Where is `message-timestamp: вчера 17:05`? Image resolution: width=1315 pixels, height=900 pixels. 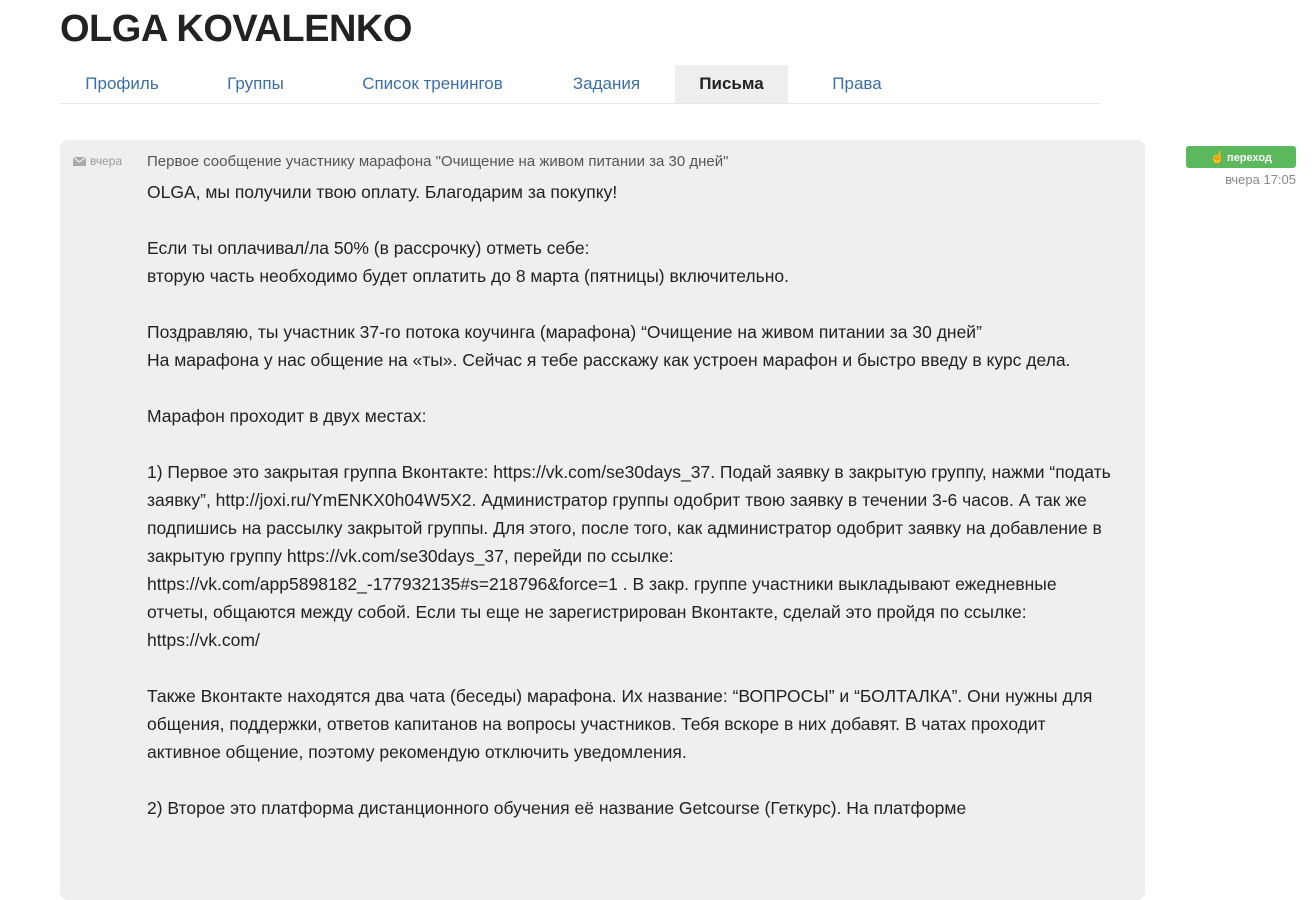
message-timestamp: вчера 17:05 is located at coordinates (1260, 179).